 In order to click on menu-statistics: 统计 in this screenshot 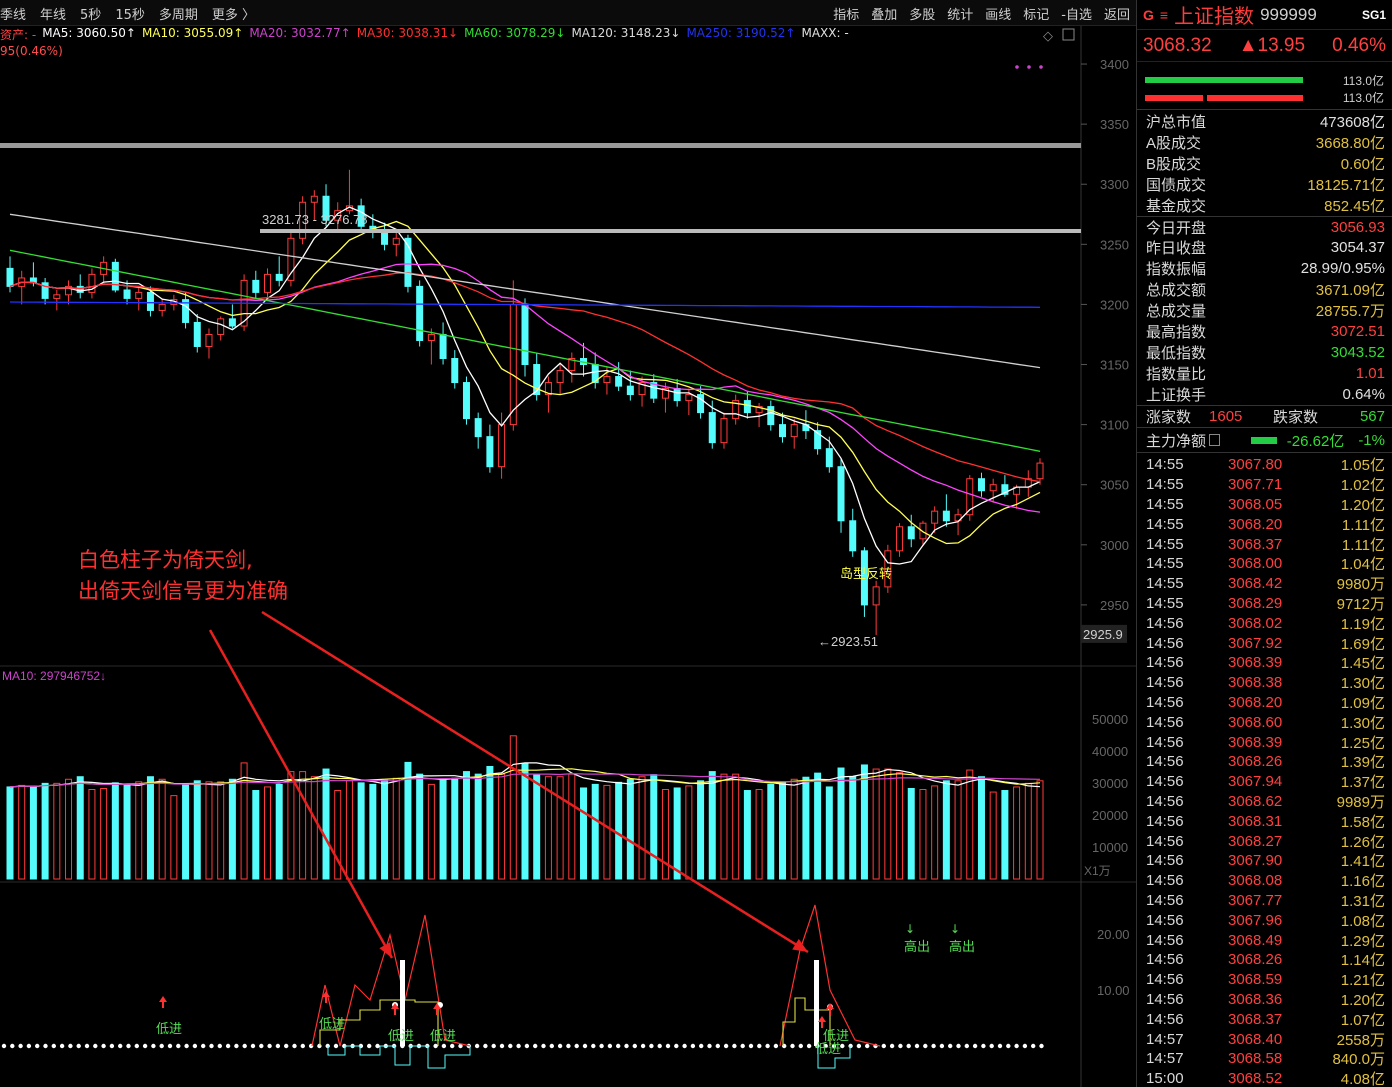, I will do `click(960, 13)`.